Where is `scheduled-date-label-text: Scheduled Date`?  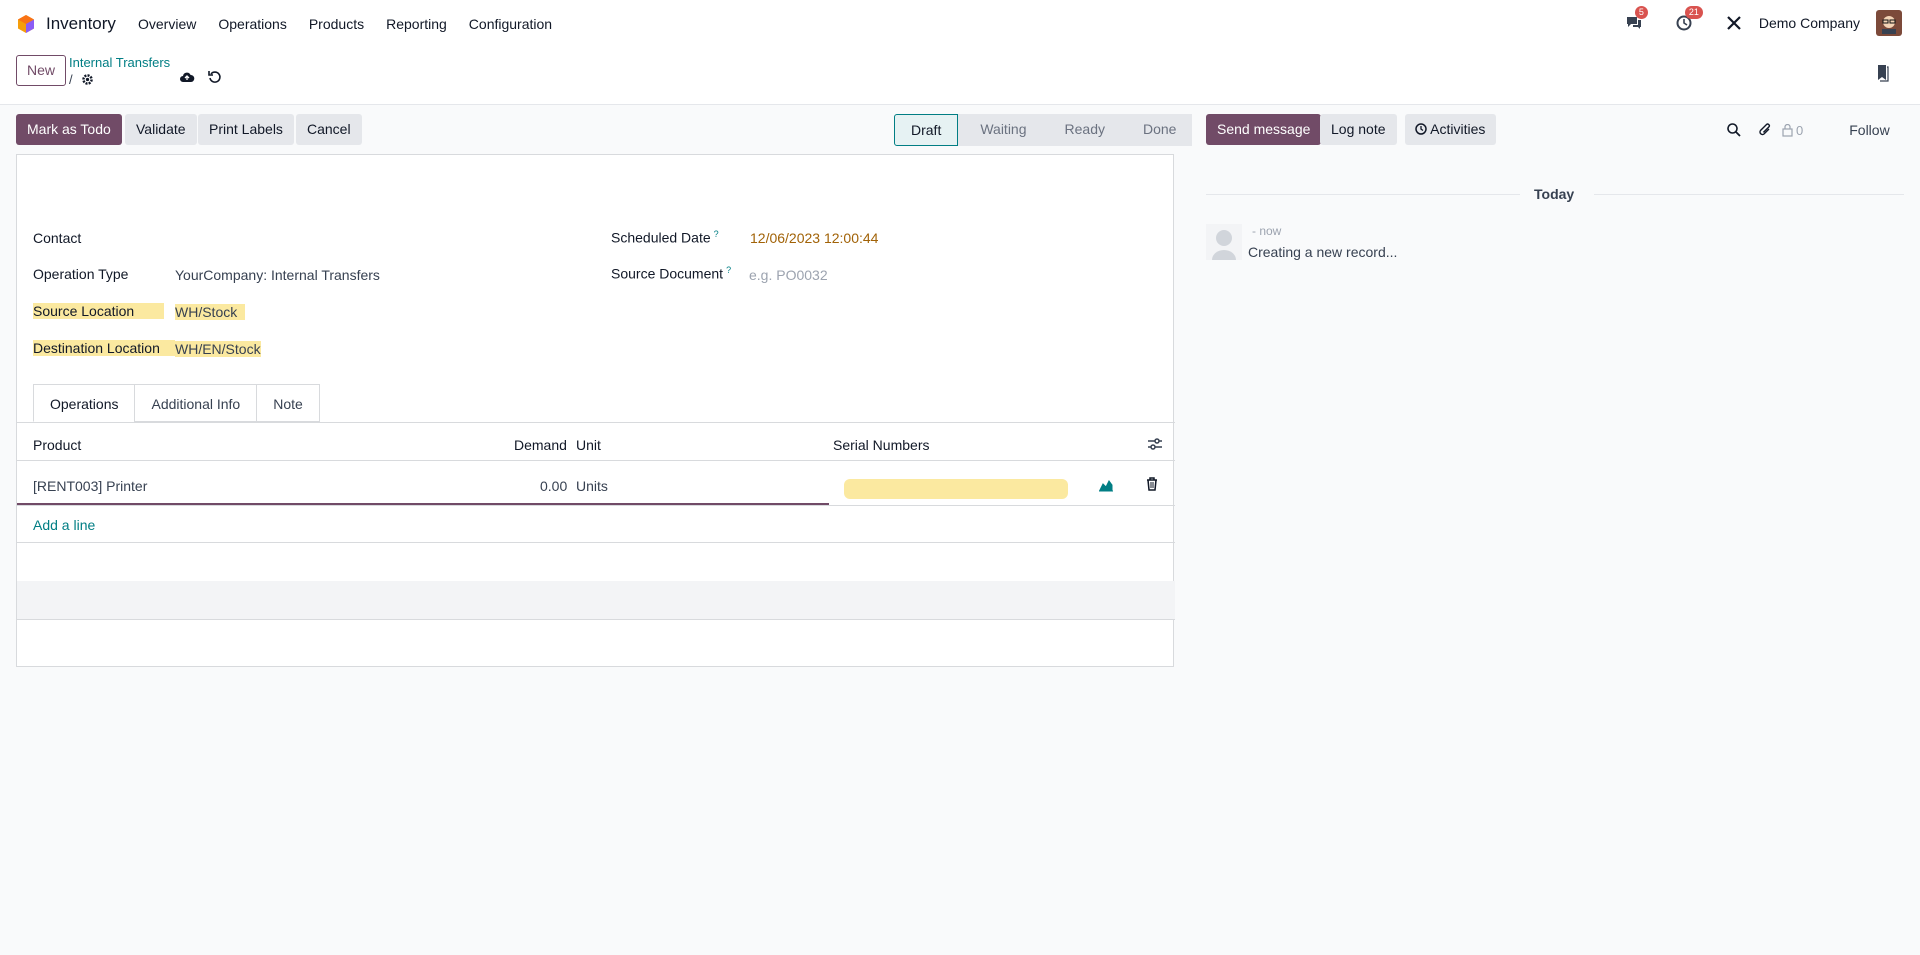 scheduled-date-label-text: Scheduled Date is located at coordinates (661, 237).